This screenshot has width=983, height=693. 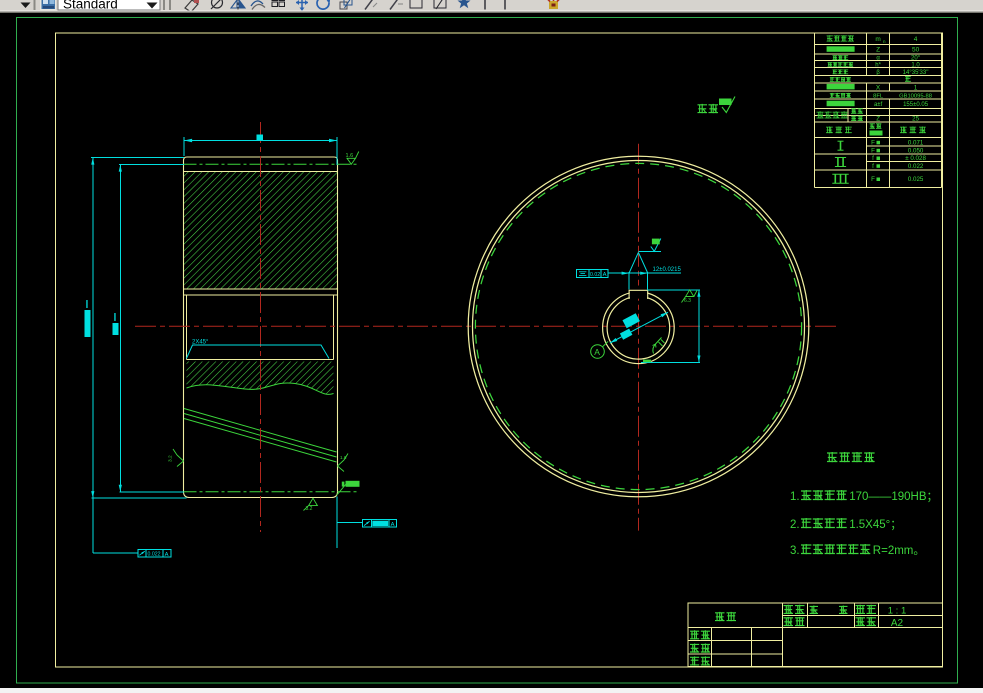 What do you see at coordinates (916, 142) in the screenshot?
I see `svg-text: 0.071` at bounding box center [916, 142].